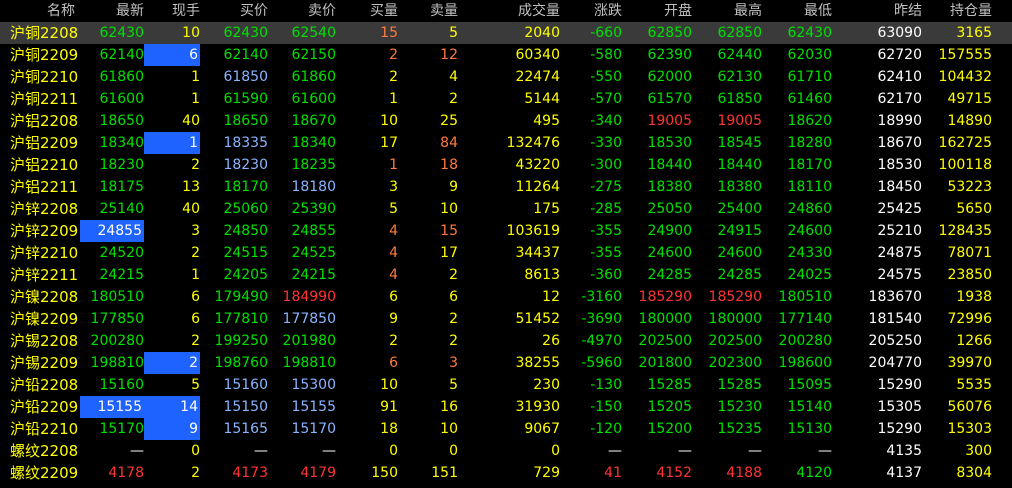  What do you see at coordinates (809, 209) in the screenshot?
I see `cell-low: 24860` at bounding box center [809, 209].